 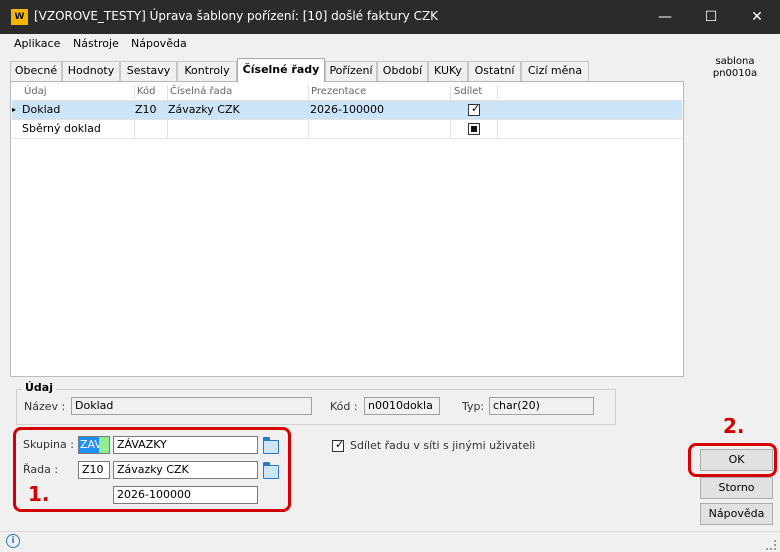 I want to click on ok-button: OK, so click(x=736, y=460).